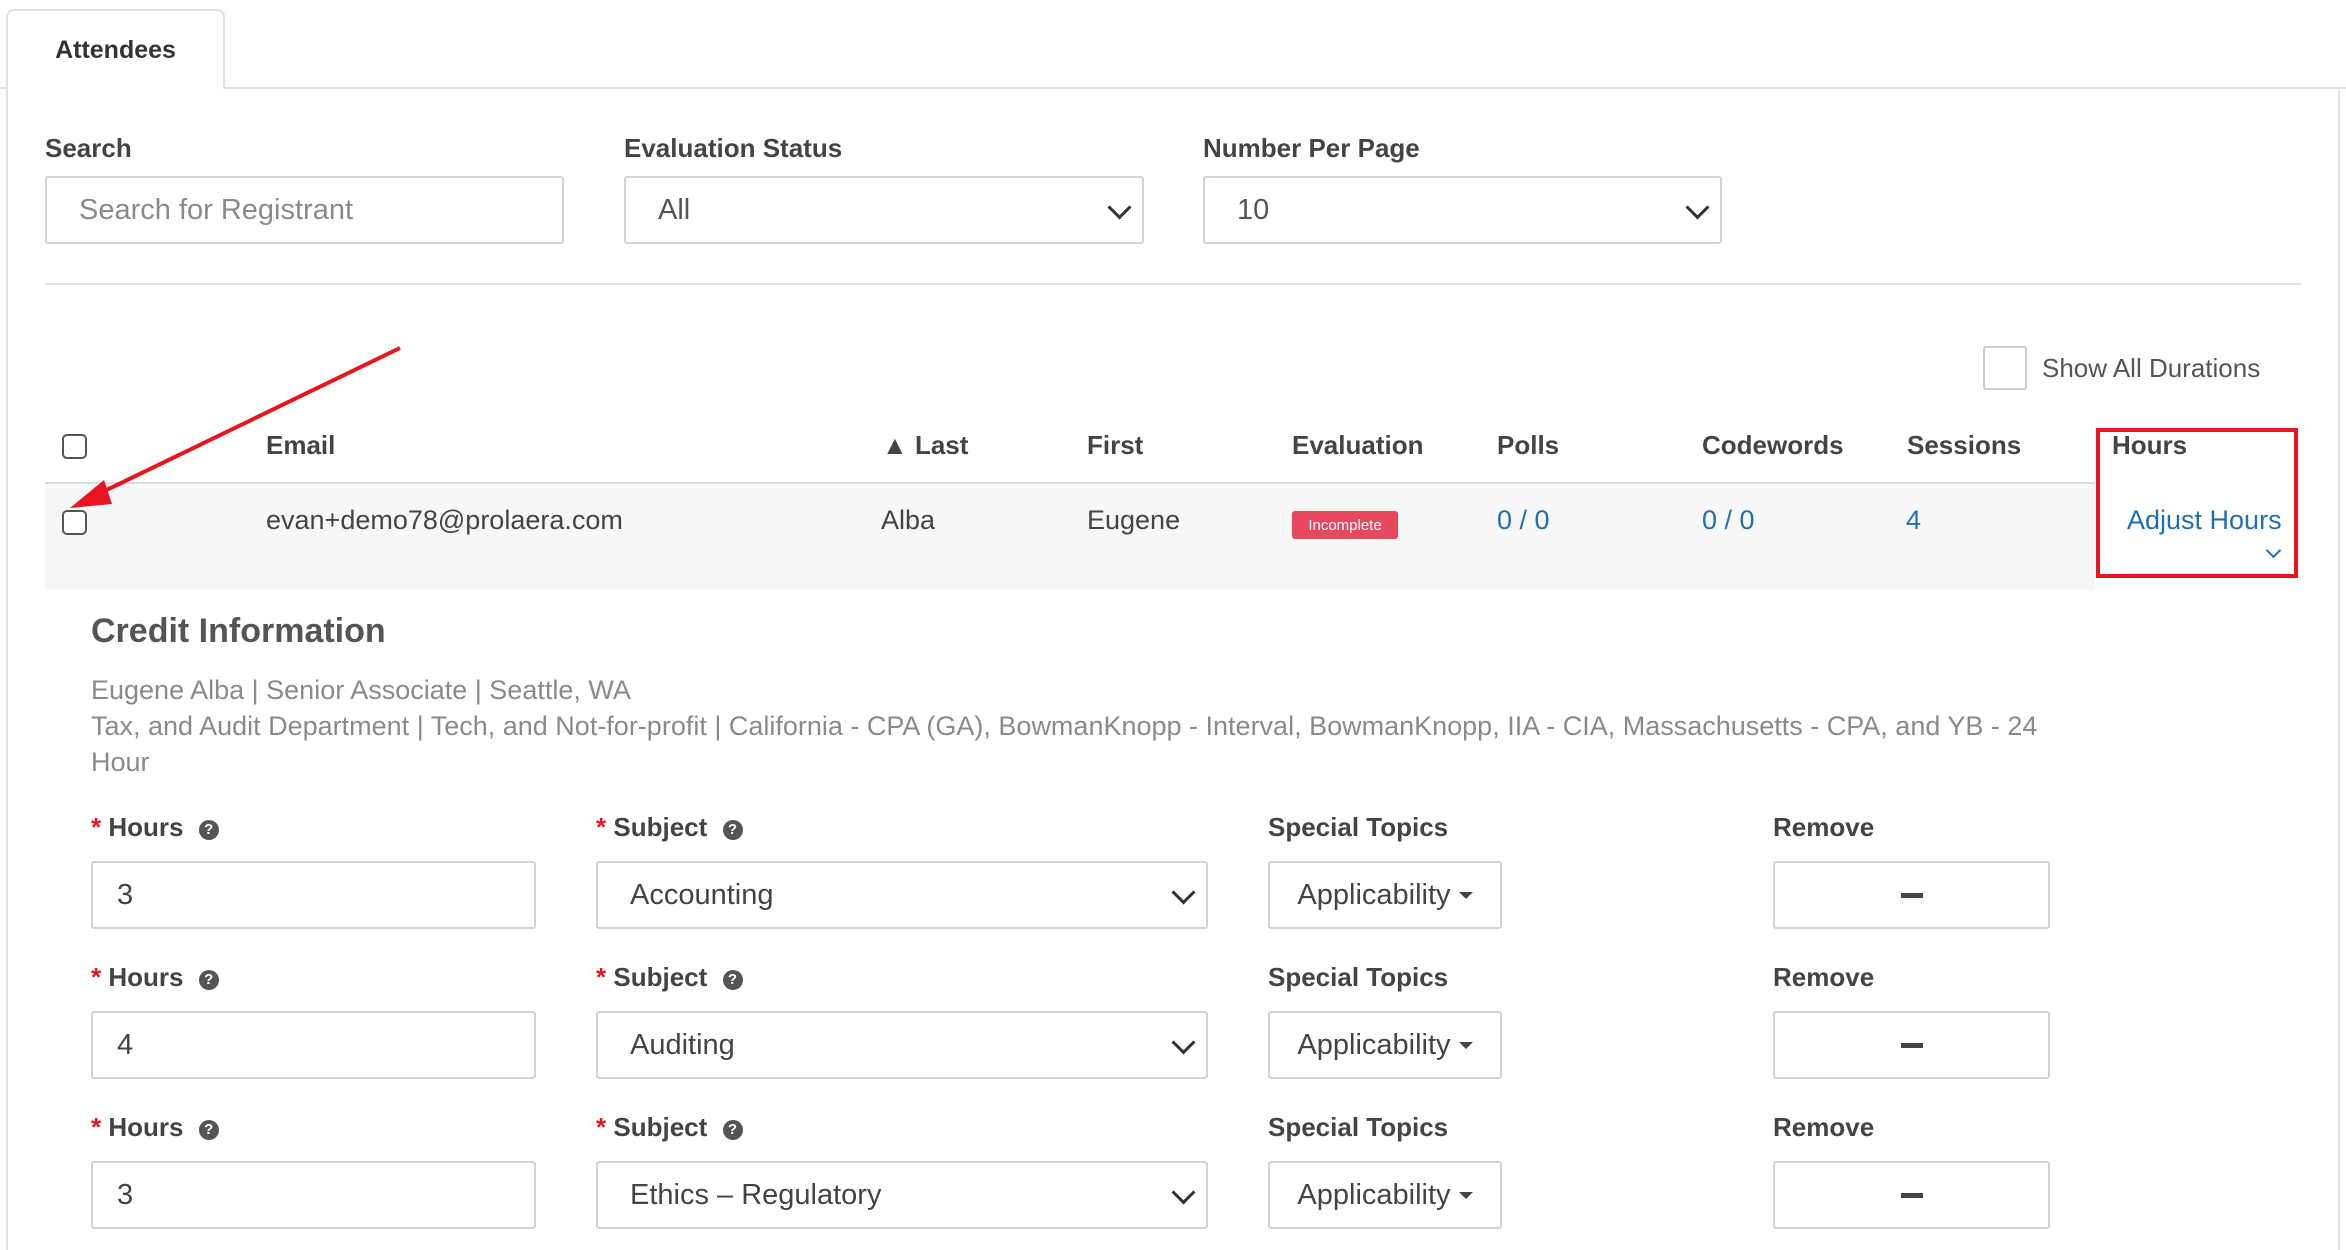 The image size is (2346, 1250). Describe the element at coordinates (902, 1195) in the screenshot. I see `subject-select: Ethics – Regulatory` at that location.